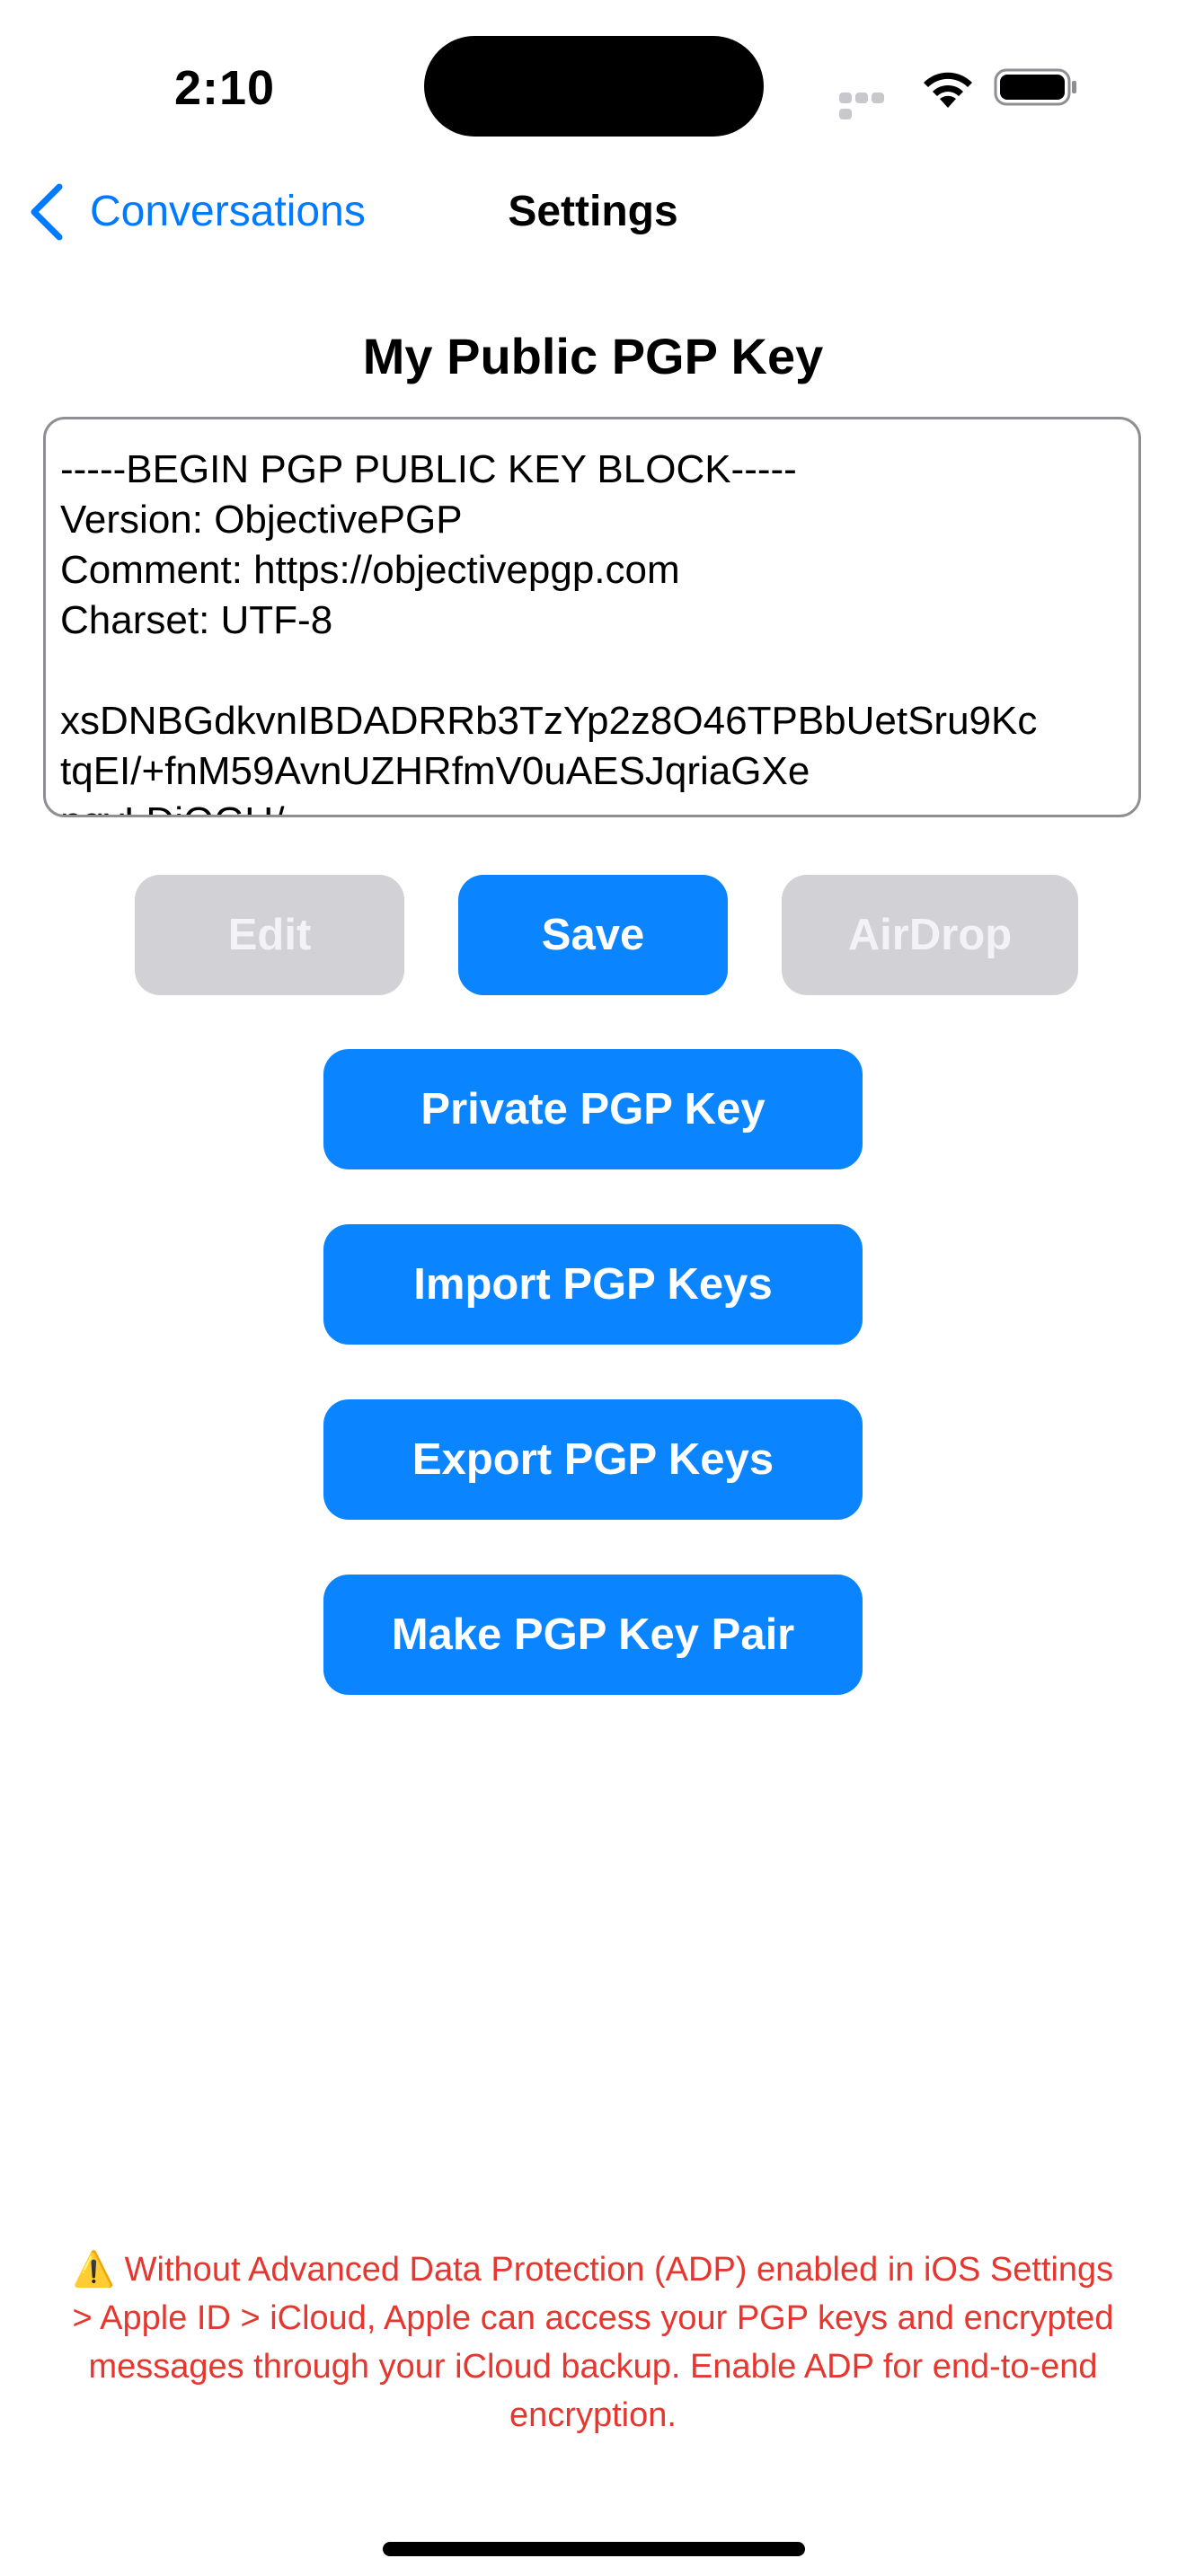  What do you see at coordinates (593, 935) in the screenshot?
I see `save-button: Save` at bounding box center [593, 935].